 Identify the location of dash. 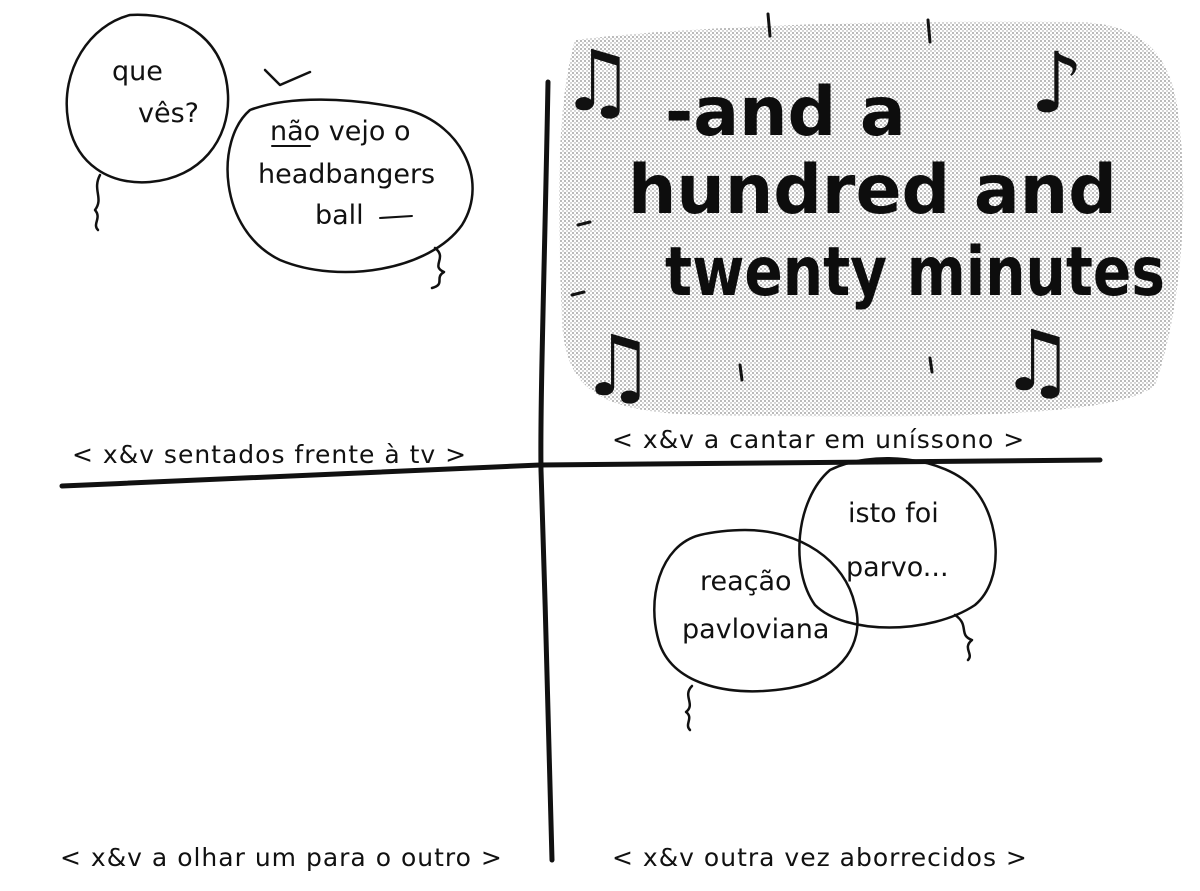
(396, 217).